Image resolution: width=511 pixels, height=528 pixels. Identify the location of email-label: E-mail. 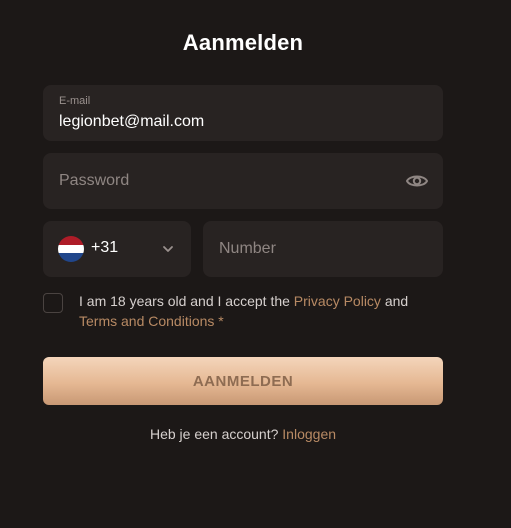
(75, 101).